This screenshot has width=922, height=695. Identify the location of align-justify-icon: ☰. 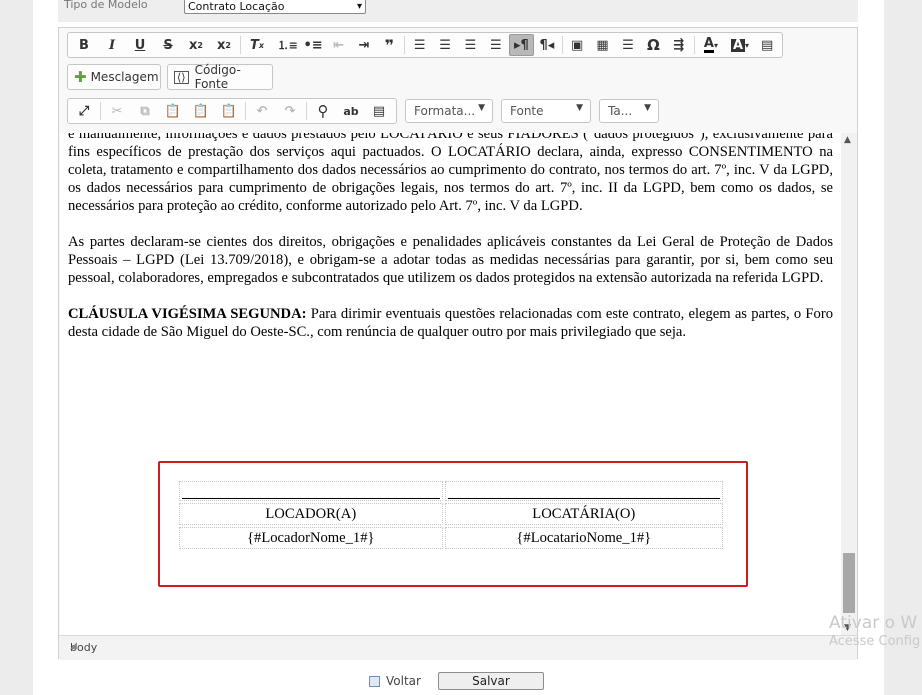
(495, 45).